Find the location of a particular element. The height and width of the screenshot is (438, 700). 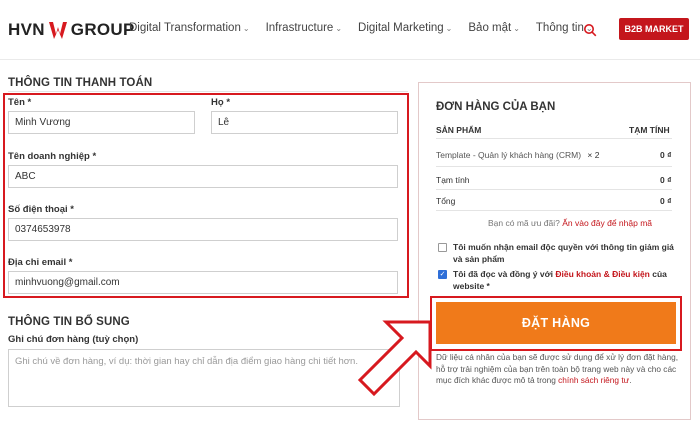

item-name-text: Template - Quản lý khách hàng (CRM) is located at coordinates (509, 155).